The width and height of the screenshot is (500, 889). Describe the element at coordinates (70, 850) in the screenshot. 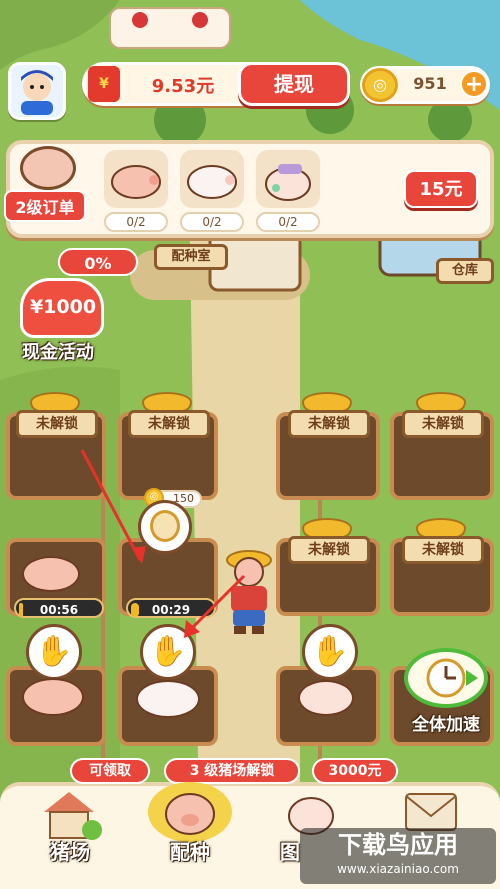

I see `nav-farm: 猪场` at that location.